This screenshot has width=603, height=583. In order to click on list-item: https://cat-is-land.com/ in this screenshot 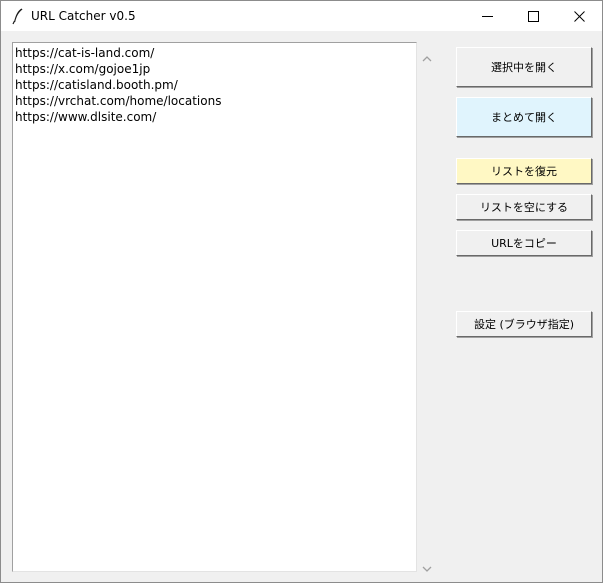, I will do `click(84, 53)`.